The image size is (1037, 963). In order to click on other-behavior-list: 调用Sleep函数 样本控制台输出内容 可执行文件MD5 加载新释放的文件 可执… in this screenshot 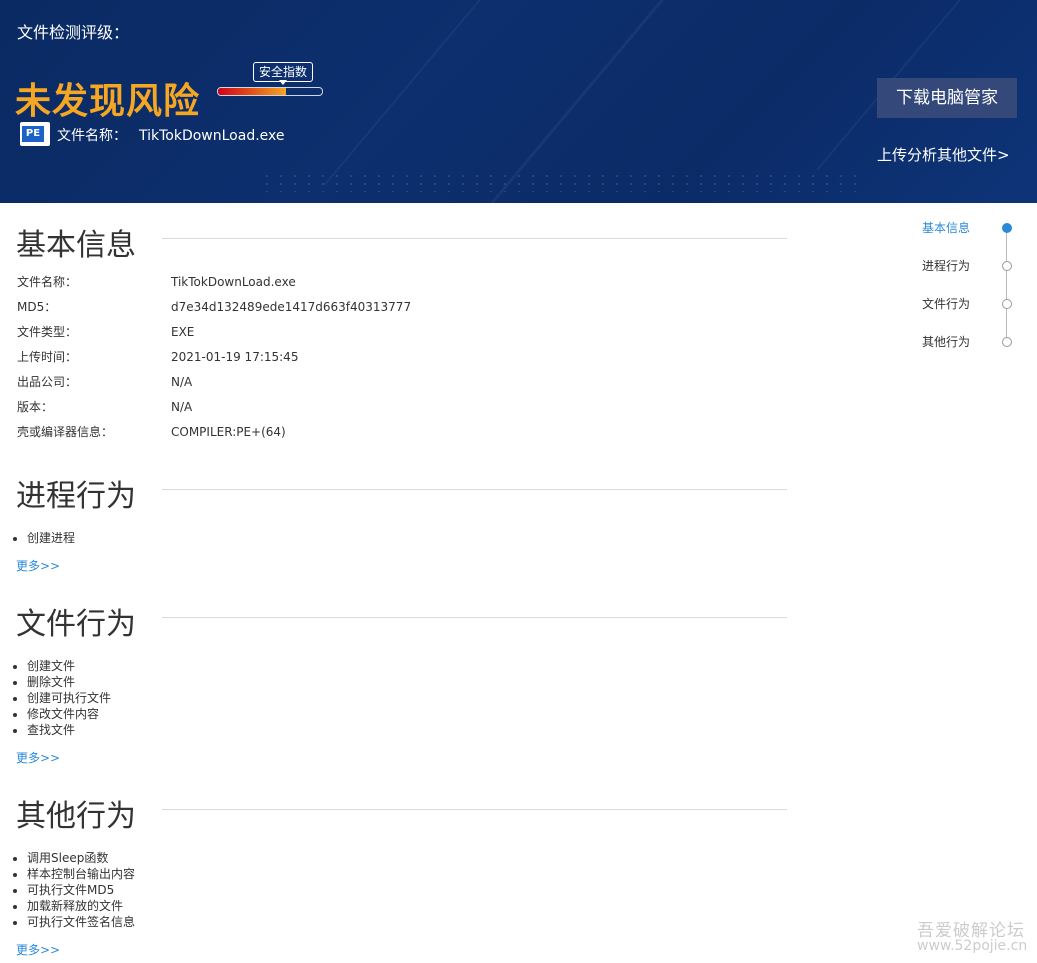, I will do `click(72, 890)`.